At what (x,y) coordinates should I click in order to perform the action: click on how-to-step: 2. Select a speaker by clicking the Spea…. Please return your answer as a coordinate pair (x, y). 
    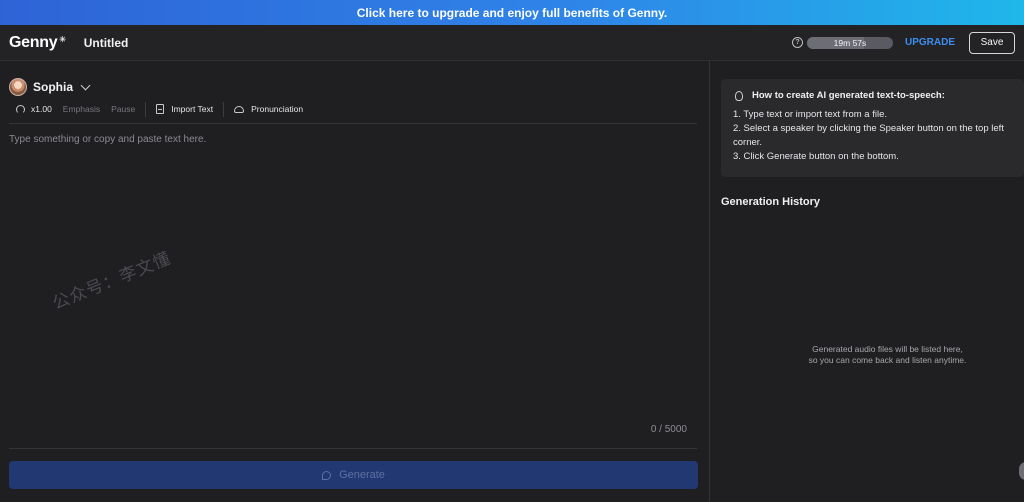
    Looking at the image, I should click on (868, 135).